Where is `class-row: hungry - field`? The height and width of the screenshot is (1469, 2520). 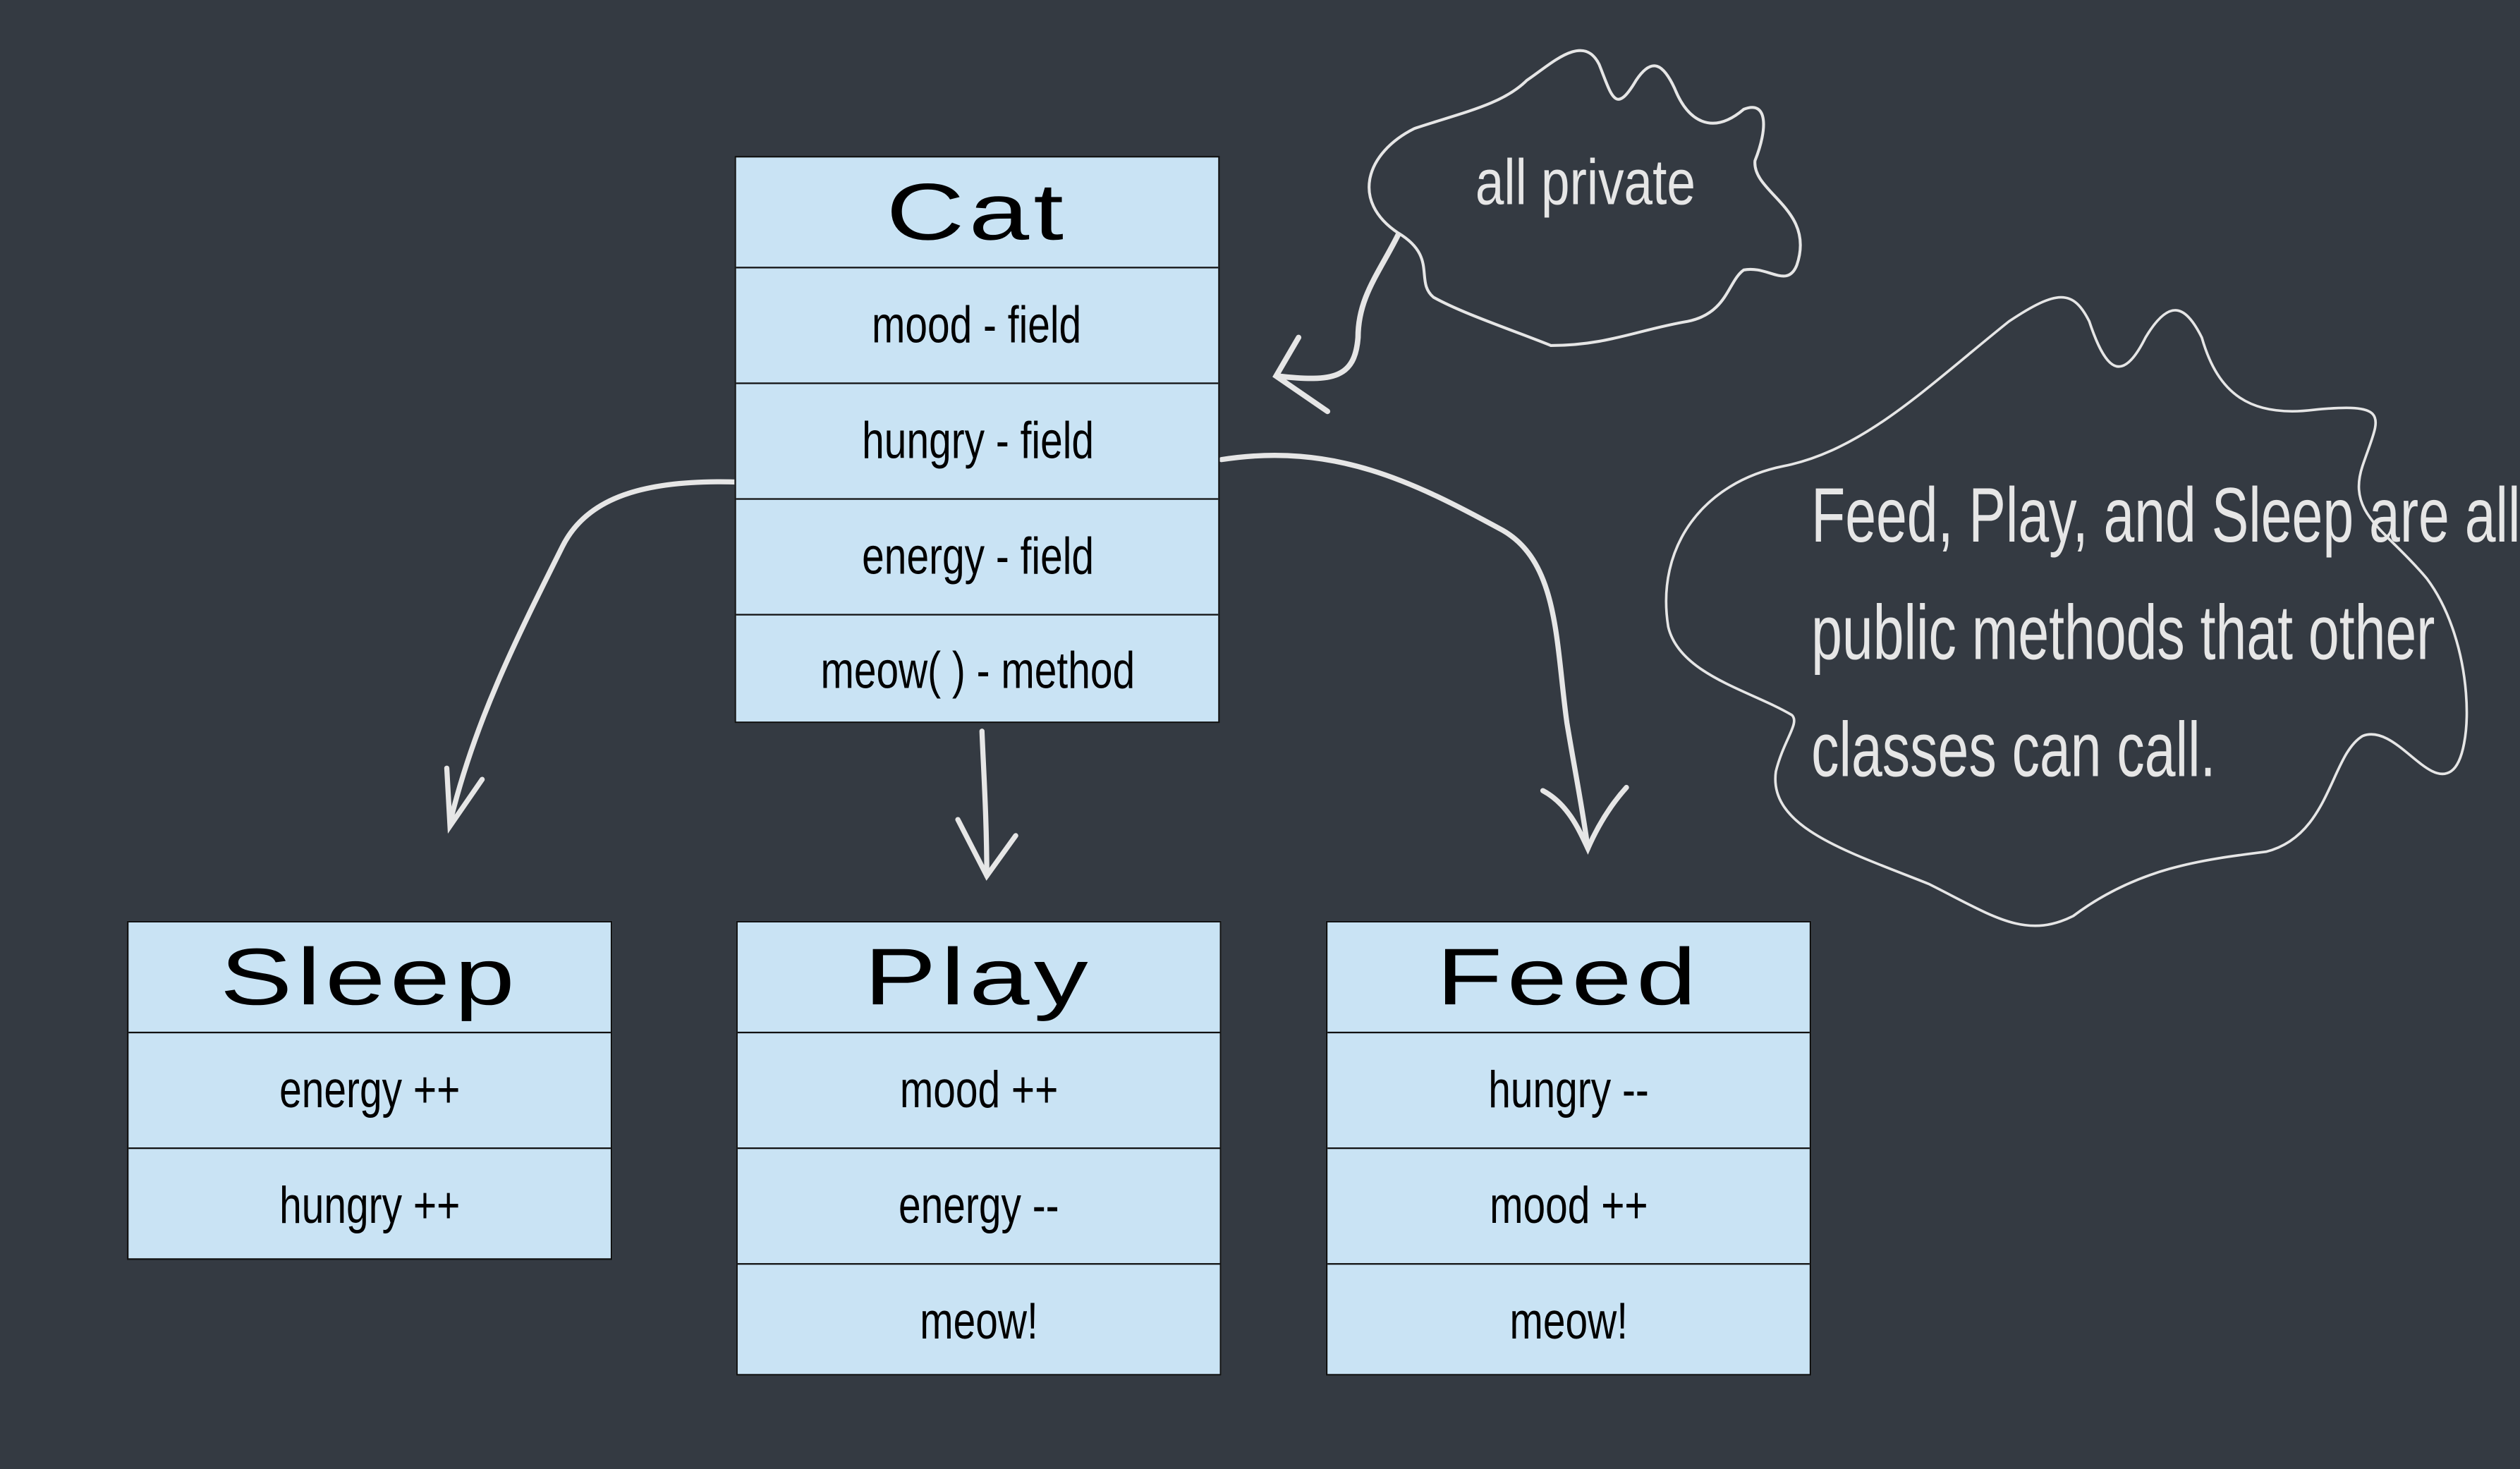 class-row: hungry - field is located at coordinates (977, 442).